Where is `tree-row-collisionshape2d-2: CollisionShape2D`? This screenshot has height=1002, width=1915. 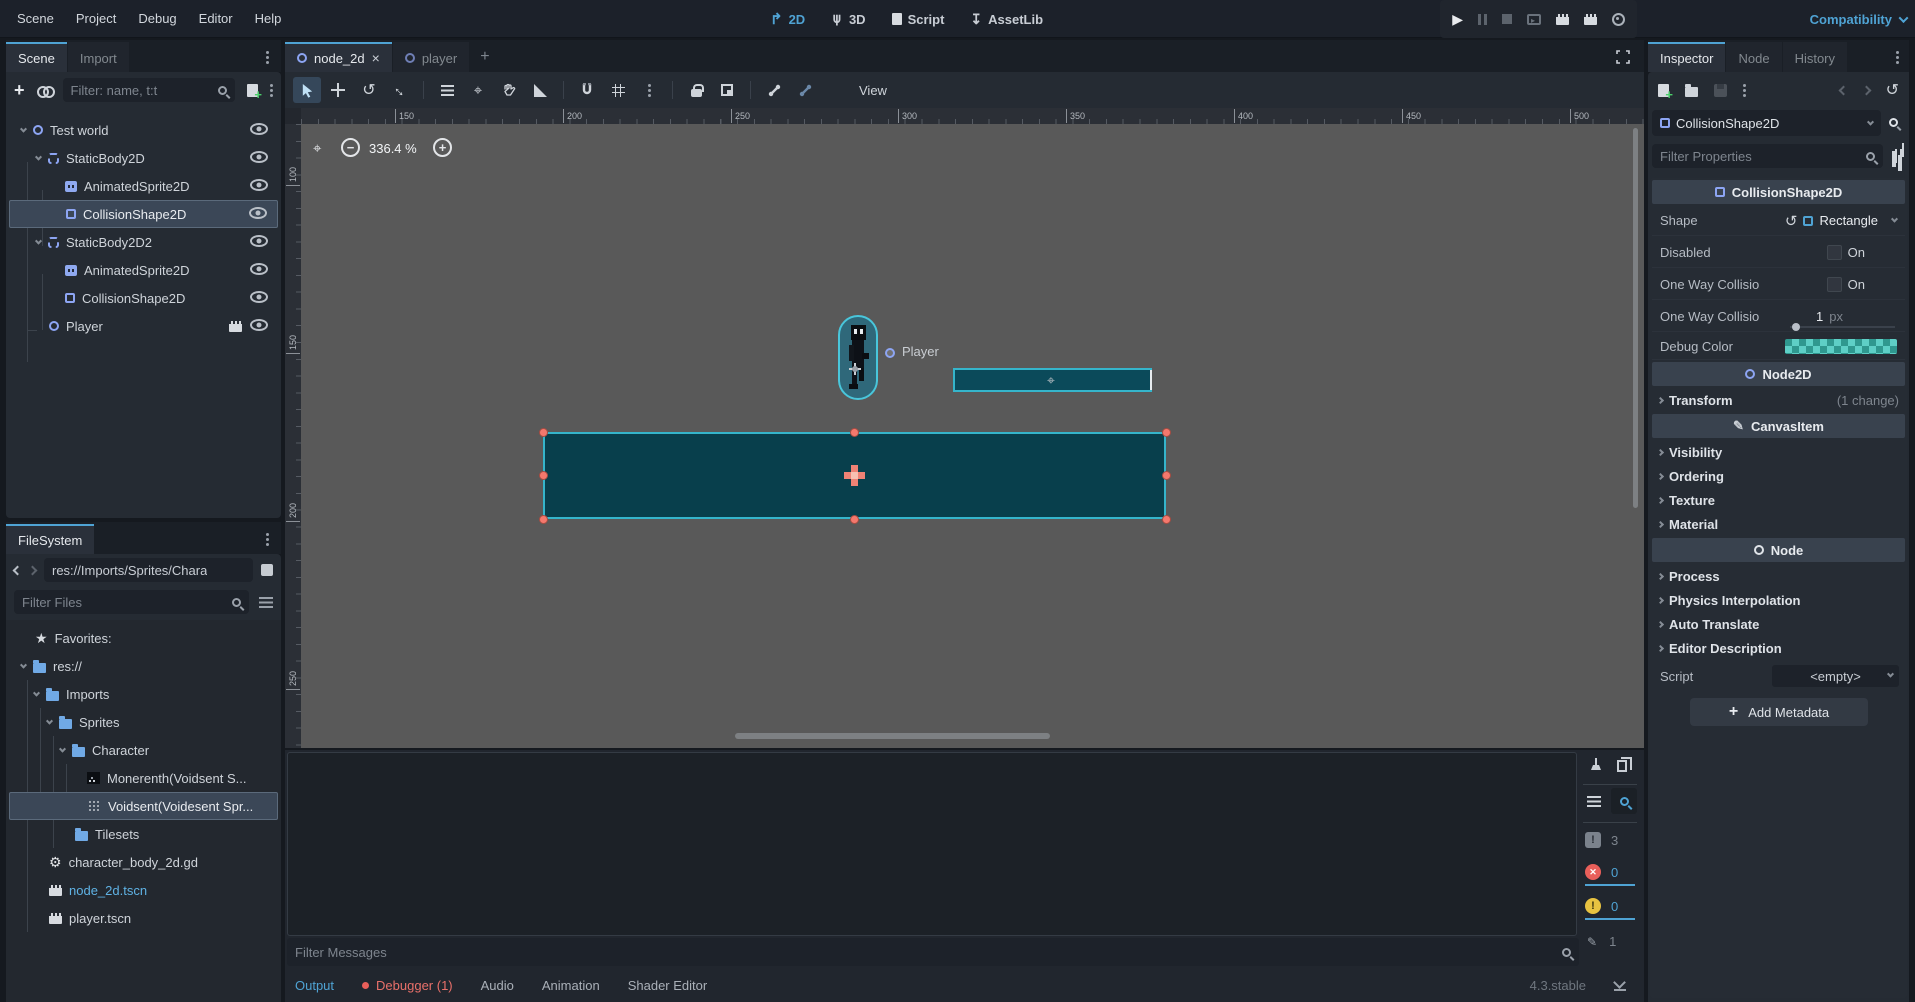 tree-row-collisionshape2d-2: CollisionShape2D is located at coordinates (143, 298).